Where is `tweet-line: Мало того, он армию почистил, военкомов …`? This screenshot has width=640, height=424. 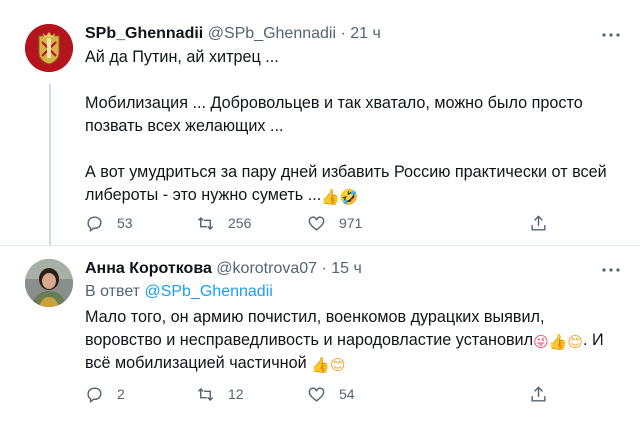
tweet-line: Мало того, он армию почистил, военкомов … is located at coordinates (315, 317).